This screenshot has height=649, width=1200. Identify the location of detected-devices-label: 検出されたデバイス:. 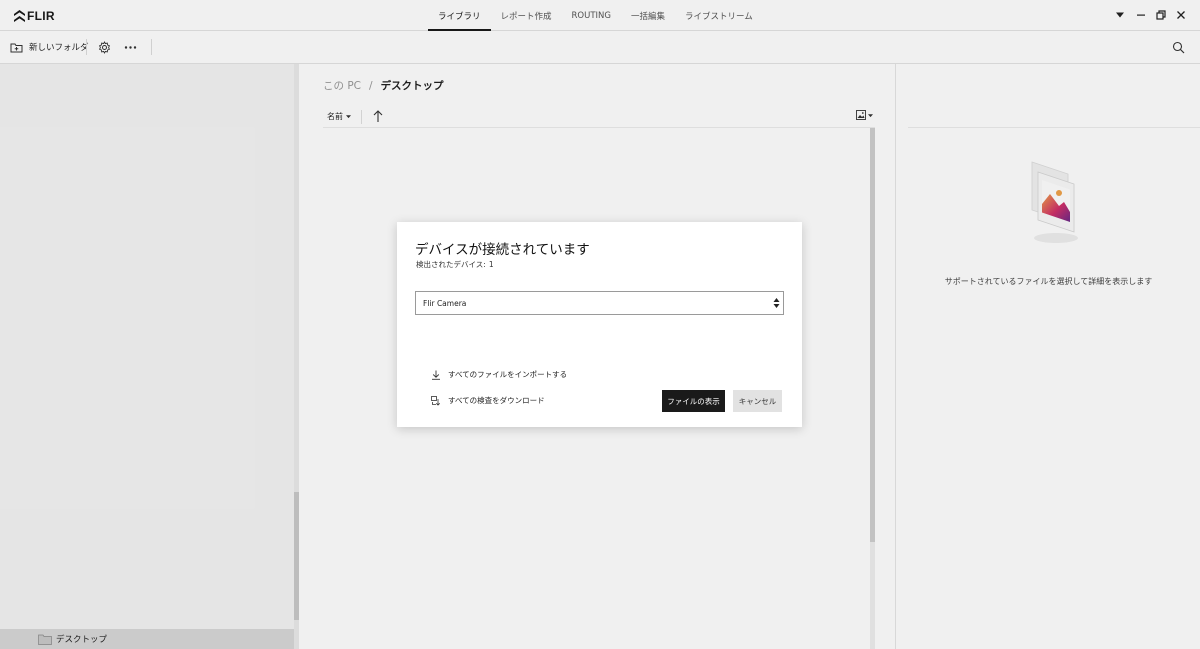
(451, 264).